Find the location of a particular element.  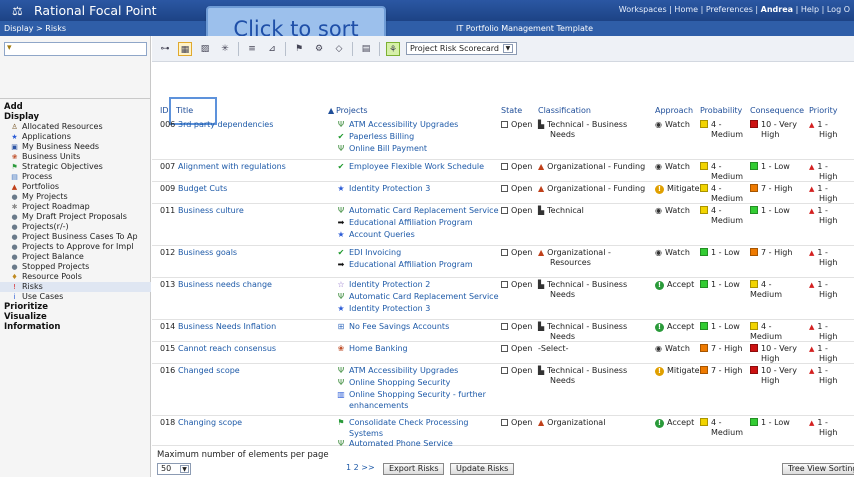

risk-title-link: Changing scope is located at coordinates (210, 423).